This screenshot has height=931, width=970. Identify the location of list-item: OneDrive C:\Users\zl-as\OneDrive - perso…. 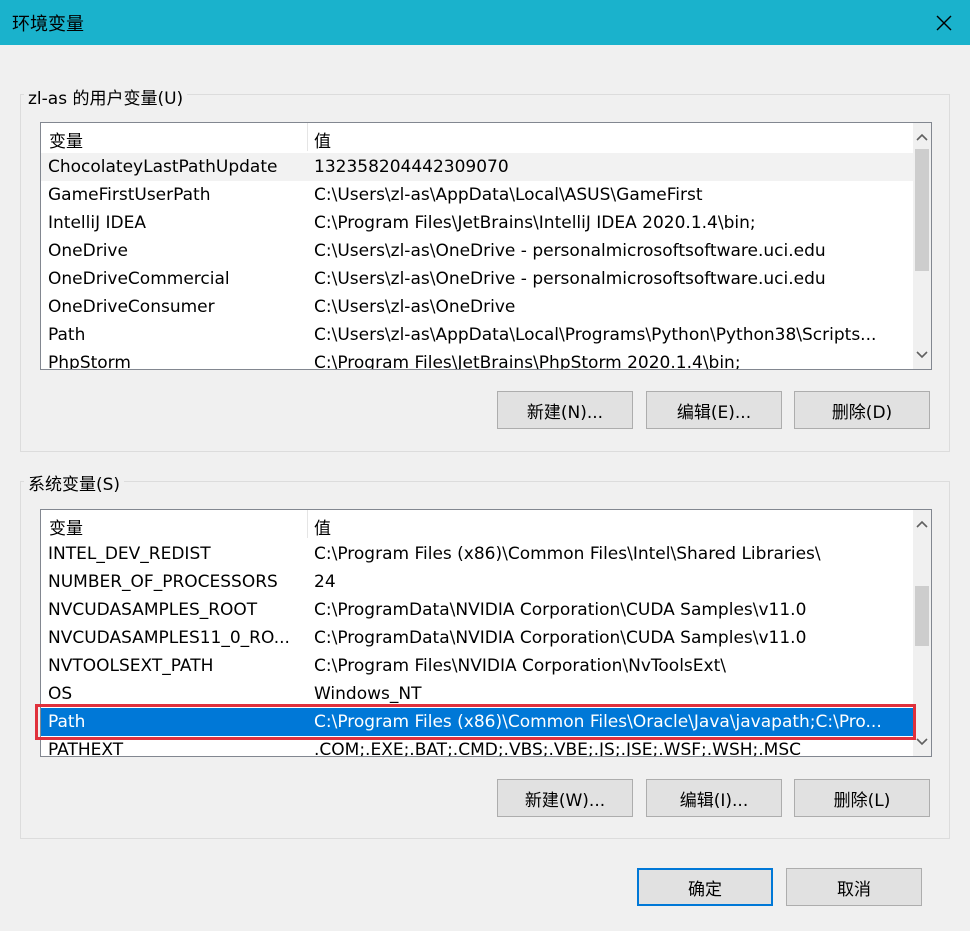
(477, 251).